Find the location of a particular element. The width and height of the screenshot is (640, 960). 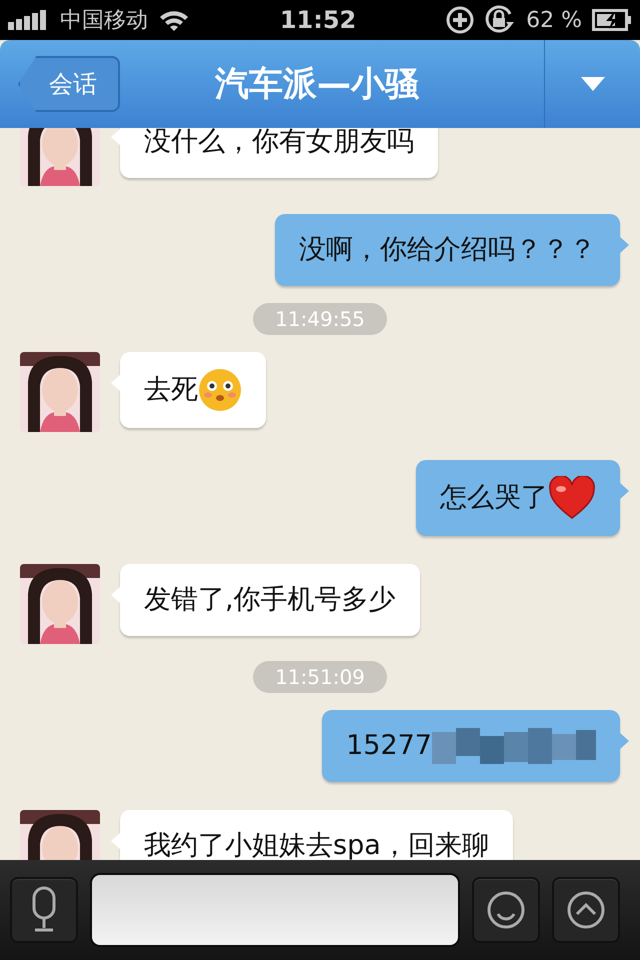

message-text: 没啊，你给介绍吗？？？ is located at coordinates (447, 250).